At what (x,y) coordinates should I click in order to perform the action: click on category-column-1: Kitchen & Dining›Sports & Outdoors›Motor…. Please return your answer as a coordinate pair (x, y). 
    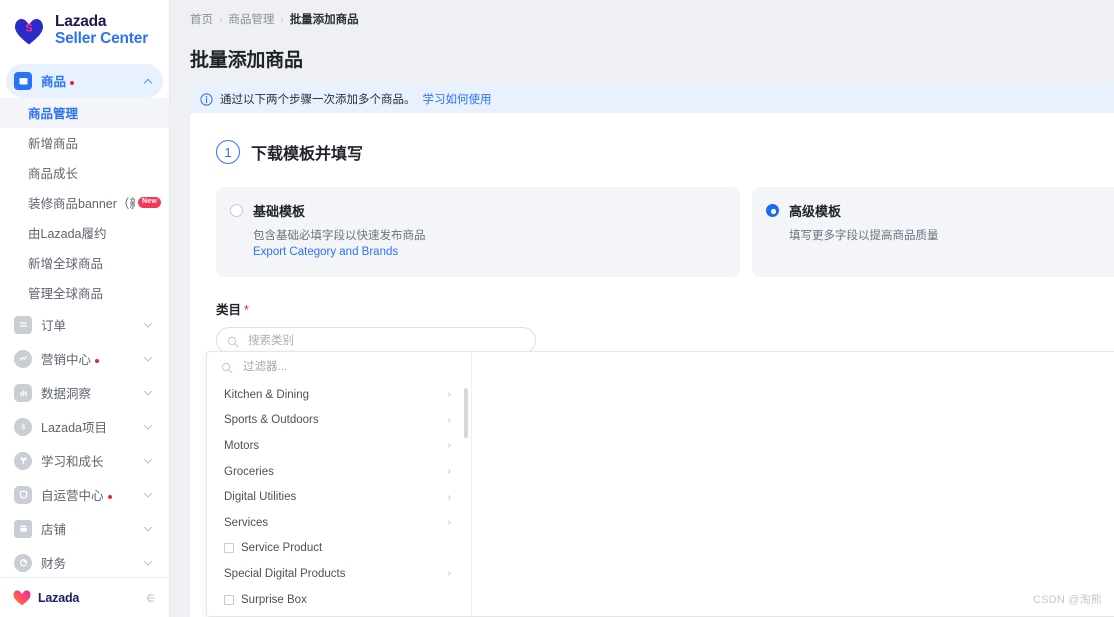
    Looking at the image, I should click on (339, 484).